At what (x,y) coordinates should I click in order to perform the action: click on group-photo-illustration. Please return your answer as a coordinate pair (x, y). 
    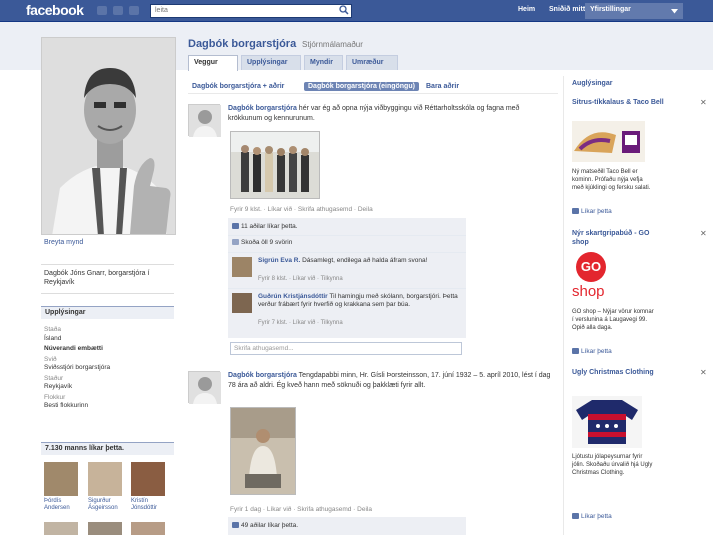
    Looking at the image, I should click on (275, 165).